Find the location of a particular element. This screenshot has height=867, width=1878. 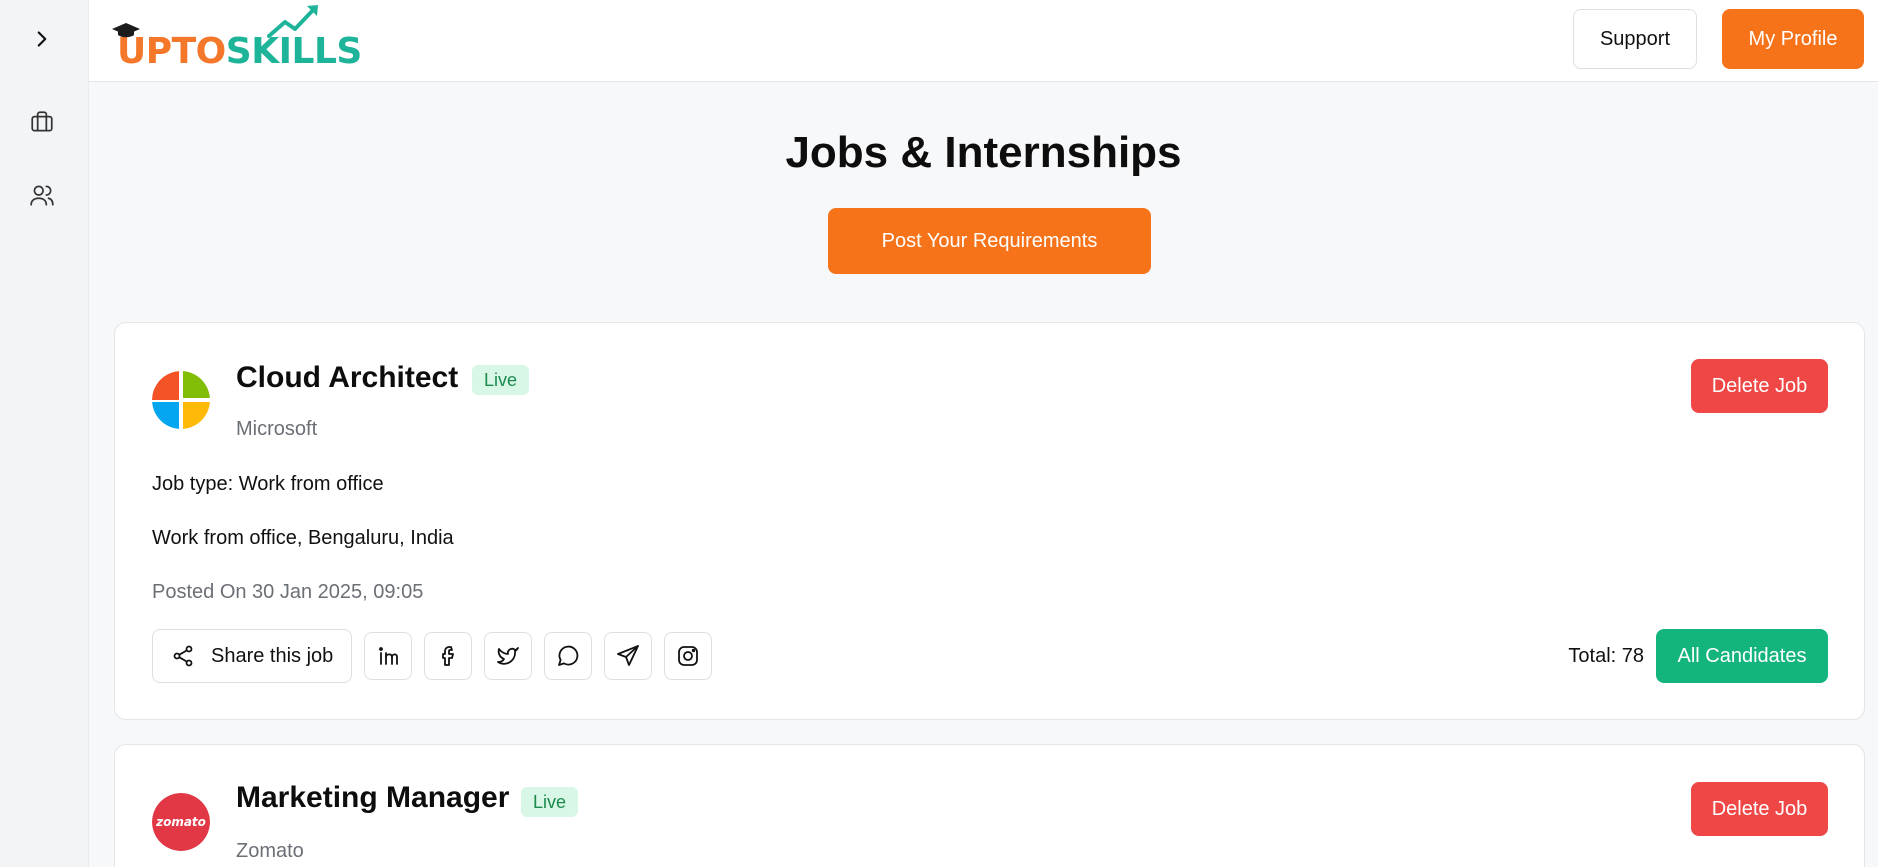

chevron-right-icon is located at coordinates (42, 39).